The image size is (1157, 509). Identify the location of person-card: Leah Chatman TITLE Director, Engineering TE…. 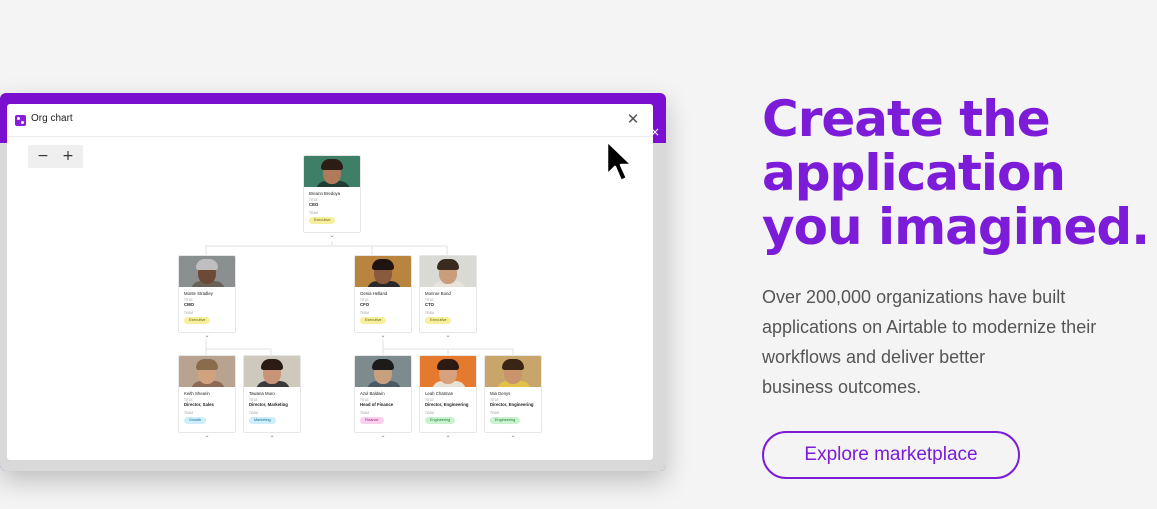
(448, 394).